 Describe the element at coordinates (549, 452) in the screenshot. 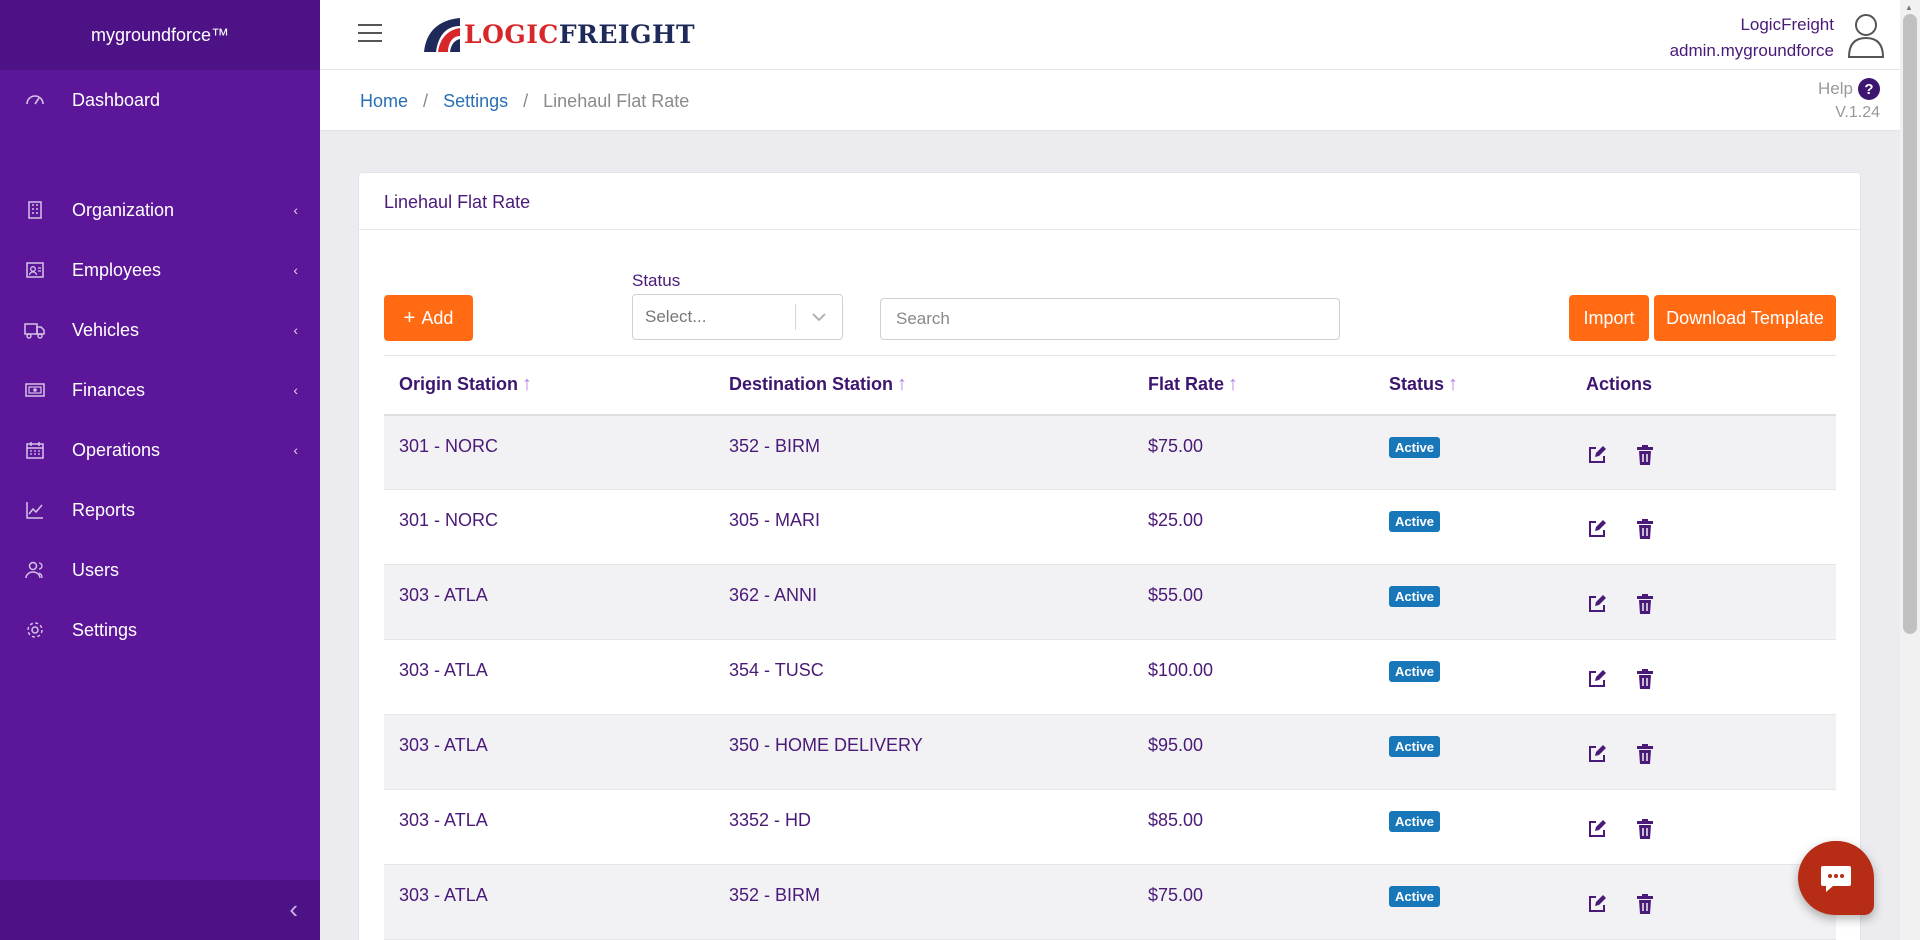

I see `origin-cell: 301 - NORC` at that location.